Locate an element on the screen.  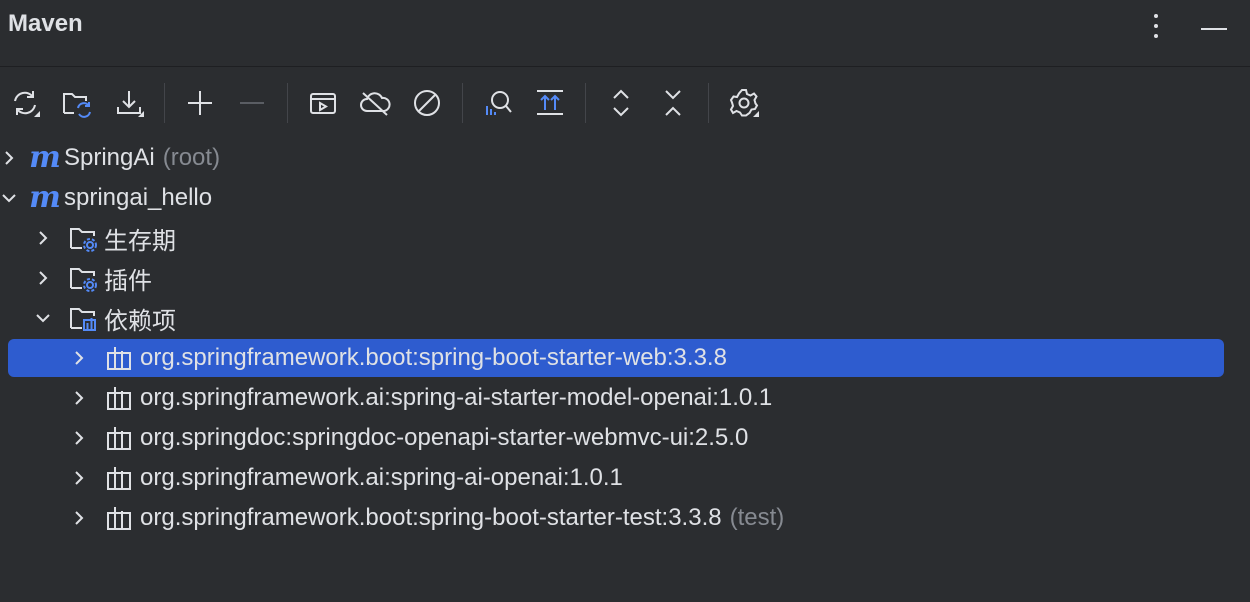
header-divider is located at coordinates (625, 66).